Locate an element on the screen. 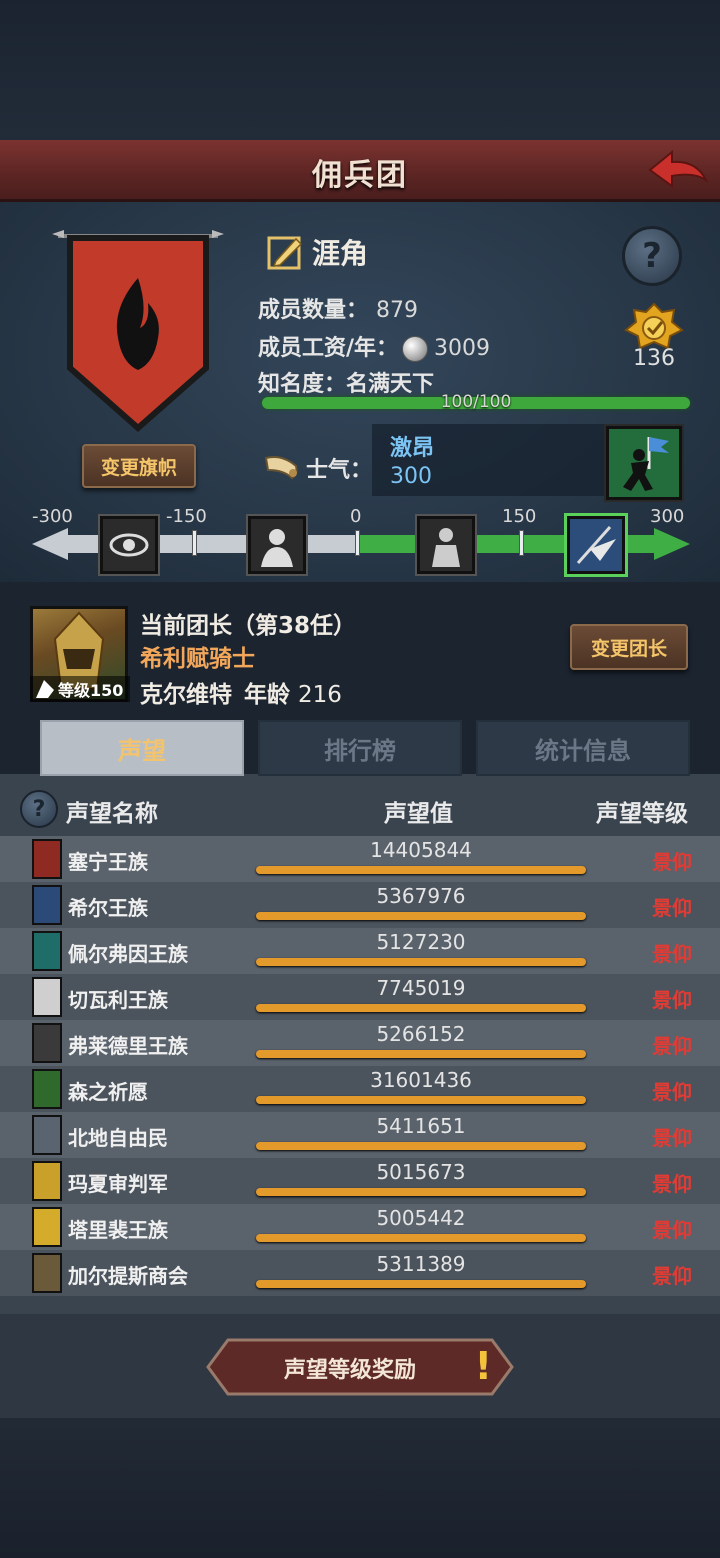  member-count-label: 成员数量： is located at coordinates (313, 310).